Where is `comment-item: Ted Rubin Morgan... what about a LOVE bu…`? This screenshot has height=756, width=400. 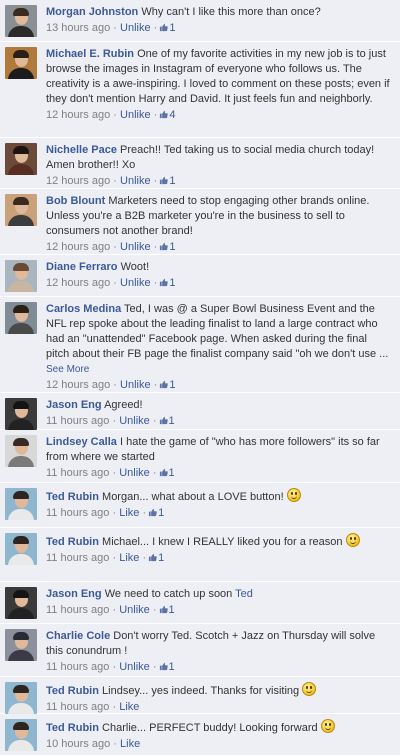
comment-item: Ted Rubin Morgan... what about a LOVE bu… is located at coordinates (200, 505).